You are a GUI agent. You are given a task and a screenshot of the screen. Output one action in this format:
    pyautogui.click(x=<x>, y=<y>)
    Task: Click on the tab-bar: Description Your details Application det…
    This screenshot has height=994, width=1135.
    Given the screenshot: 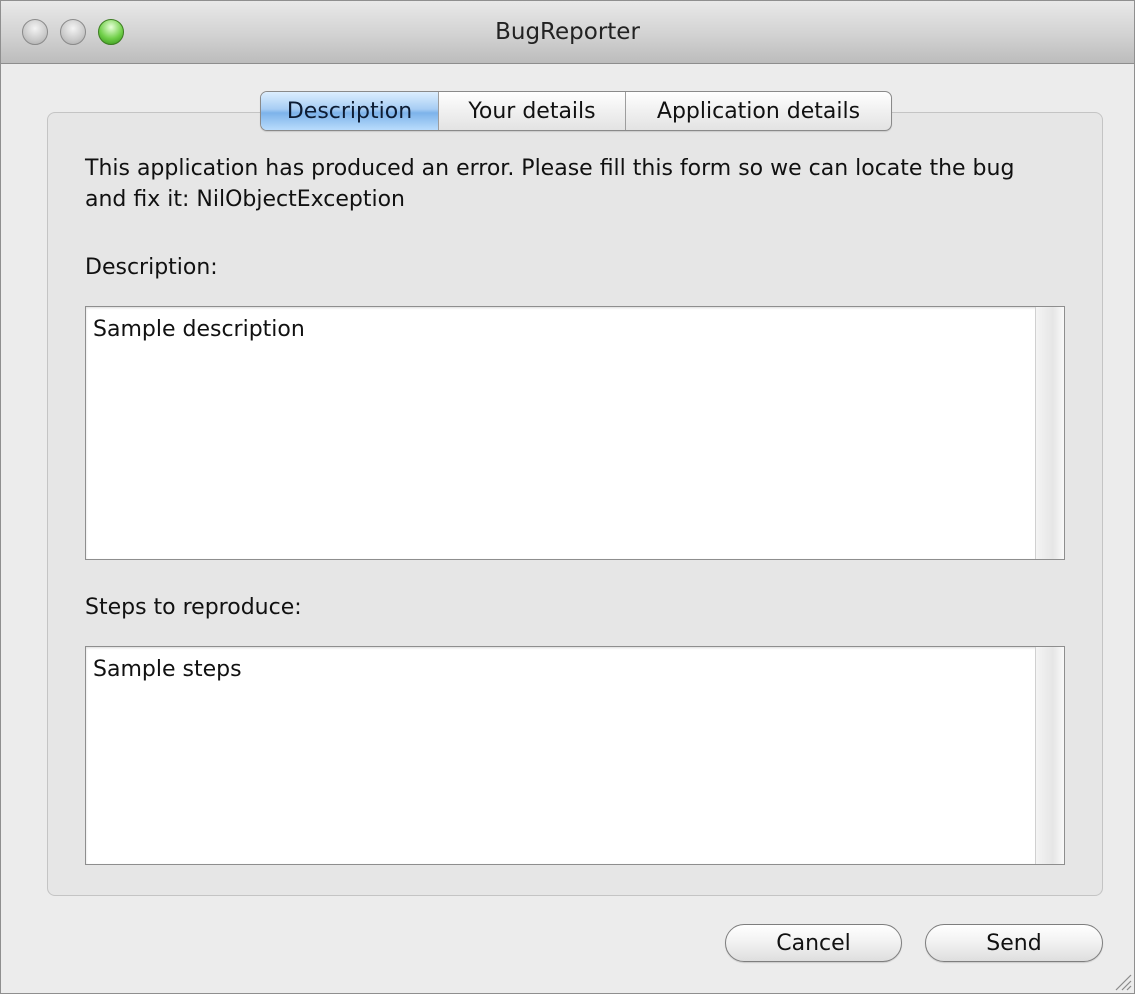 What is the action you would take?
    pyautogui.click(x=576, y=111)
    